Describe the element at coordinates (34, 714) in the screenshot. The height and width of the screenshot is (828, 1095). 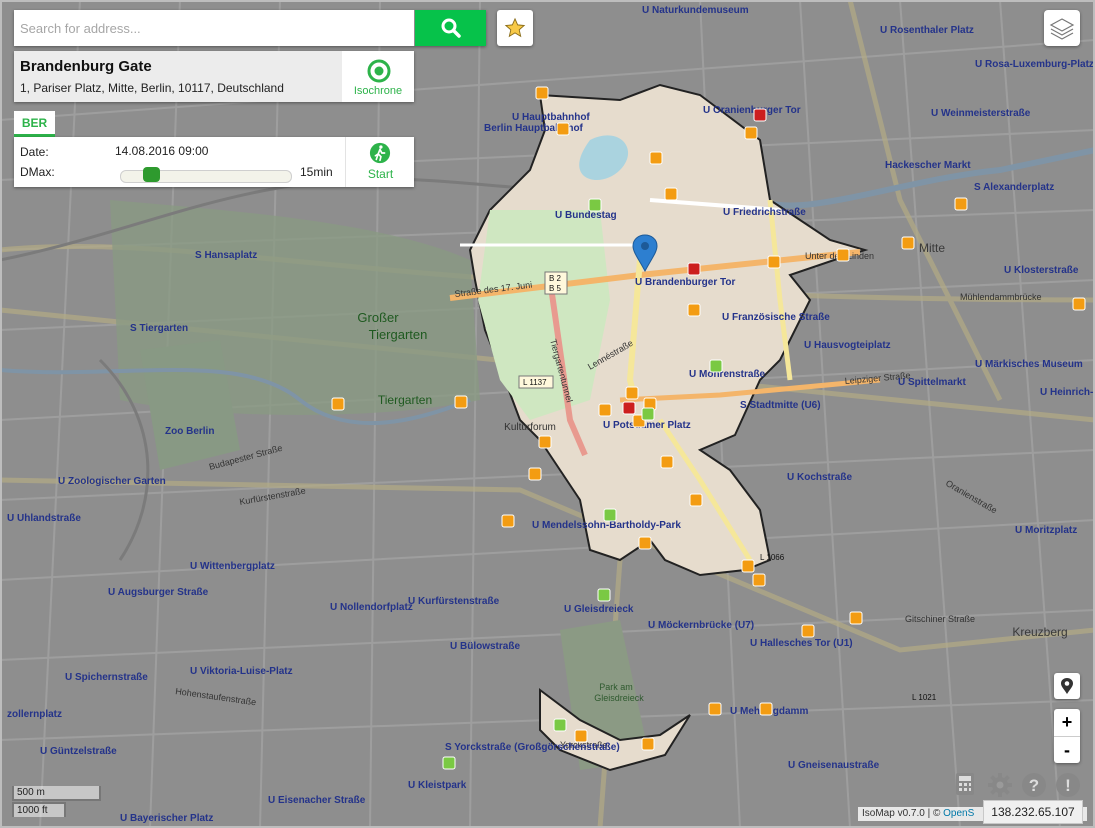
I see `svg-text: zollernplatz` at that location.